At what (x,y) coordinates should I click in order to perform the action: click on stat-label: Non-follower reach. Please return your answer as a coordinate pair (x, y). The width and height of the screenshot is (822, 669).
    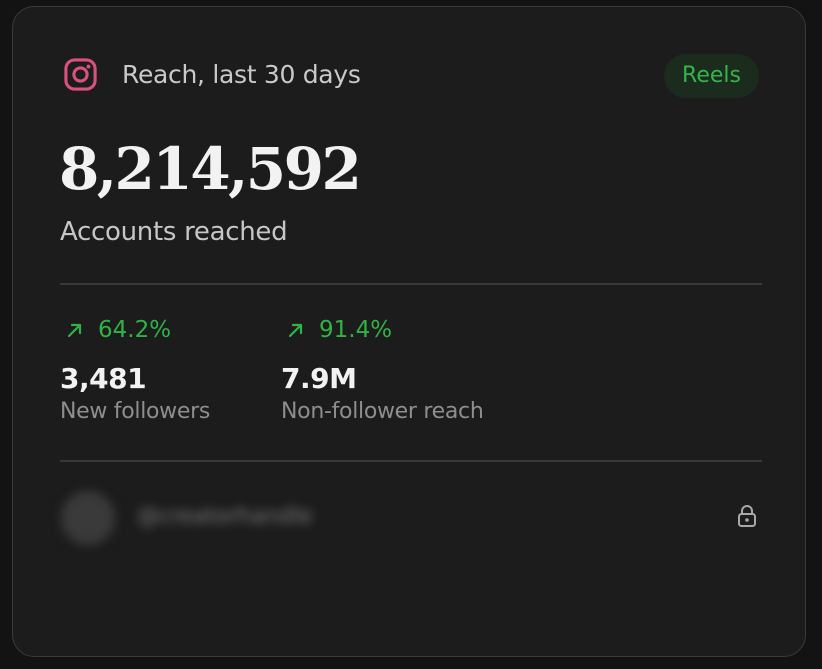
    Looking at the image, I should click on (382, 411).